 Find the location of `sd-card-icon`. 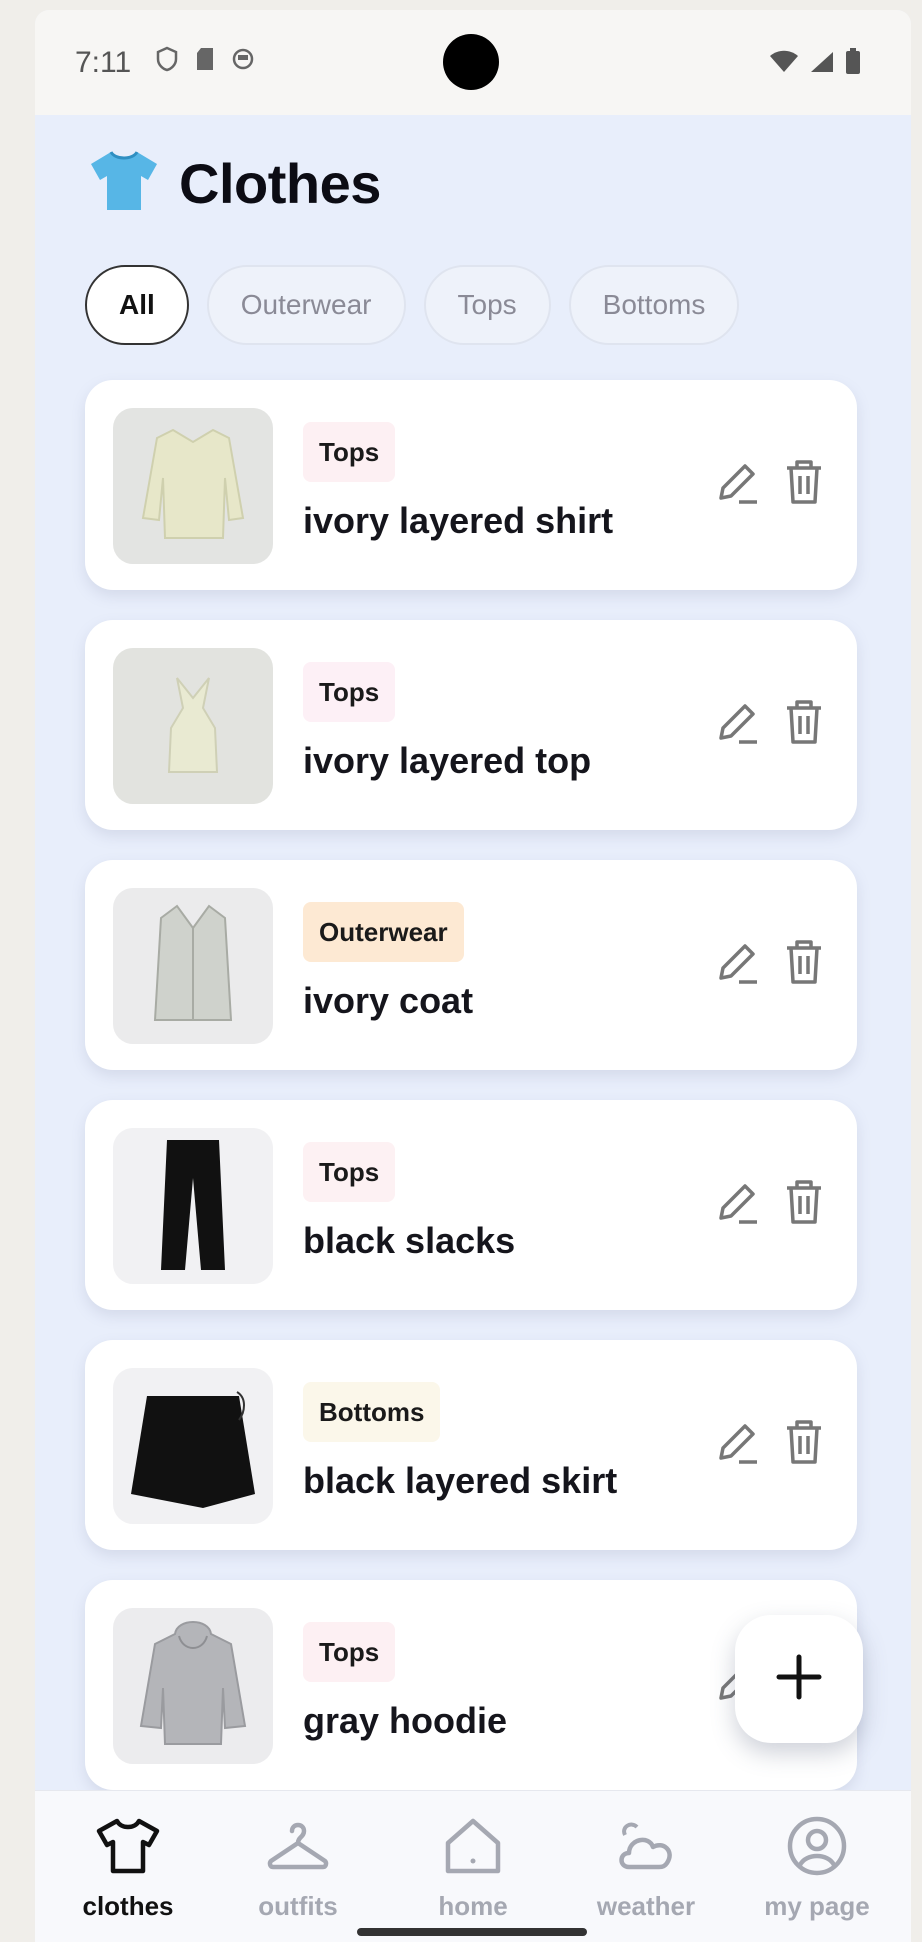

sd-card-icon is located at coordinates (205, 59).